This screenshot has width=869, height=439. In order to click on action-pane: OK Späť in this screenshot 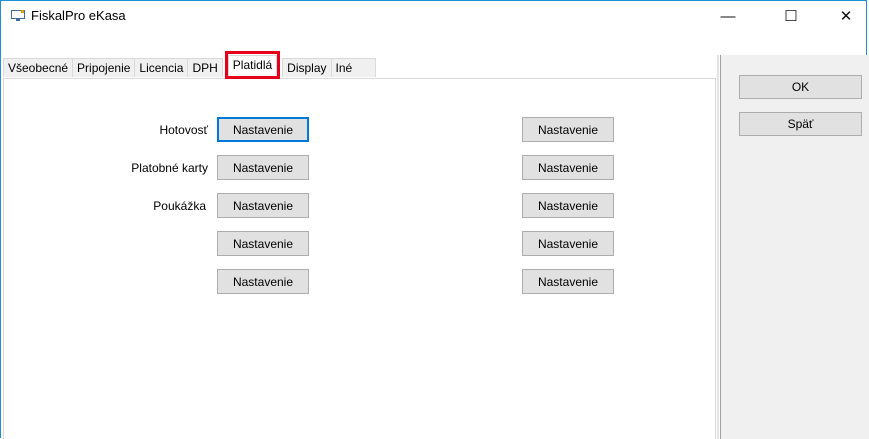, I will do `click(794, 247)`.